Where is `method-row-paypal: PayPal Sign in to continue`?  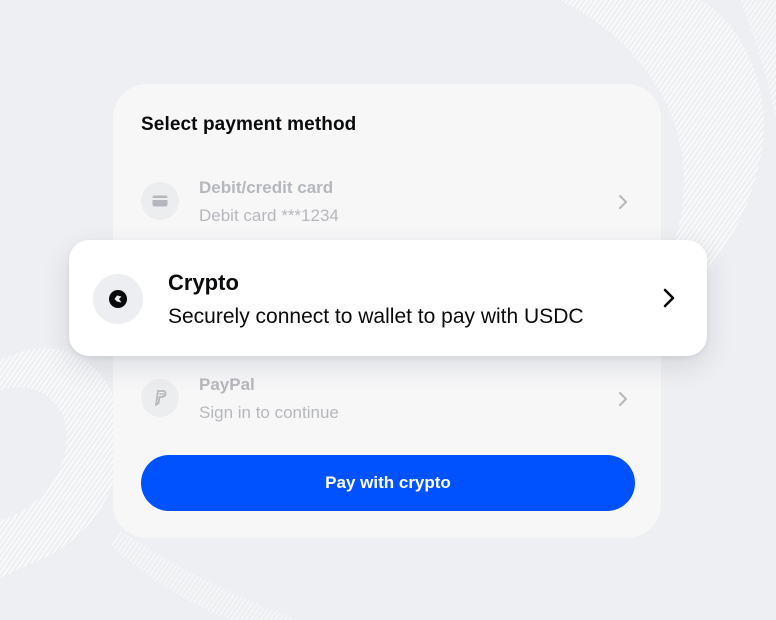 method-row-paypal: PayPal Sign in to continue is located at coordinates (387, 399).